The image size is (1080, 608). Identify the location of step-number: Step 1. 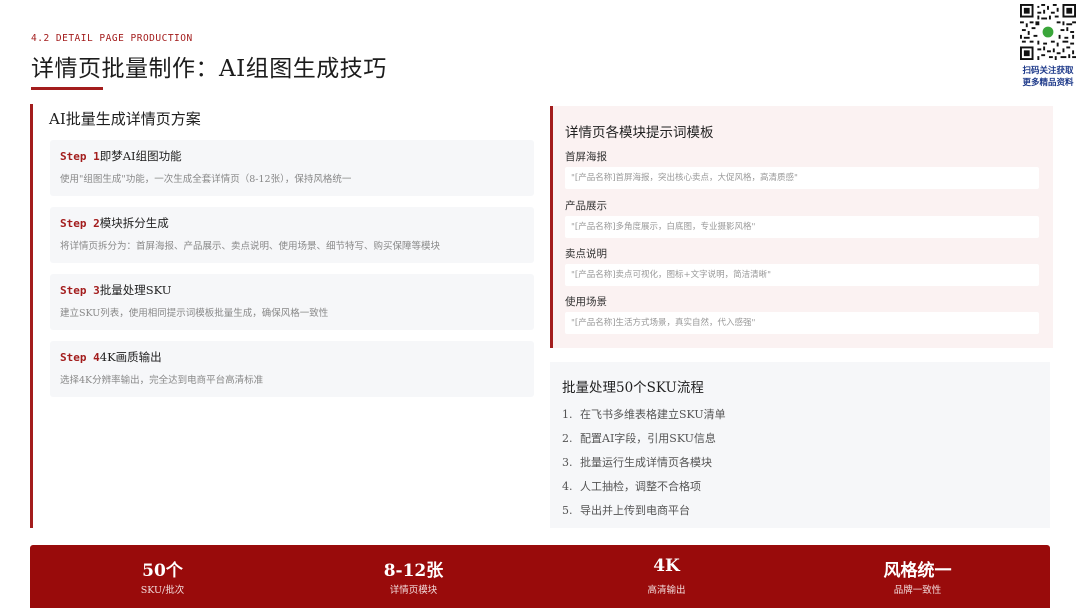
(80, 156).